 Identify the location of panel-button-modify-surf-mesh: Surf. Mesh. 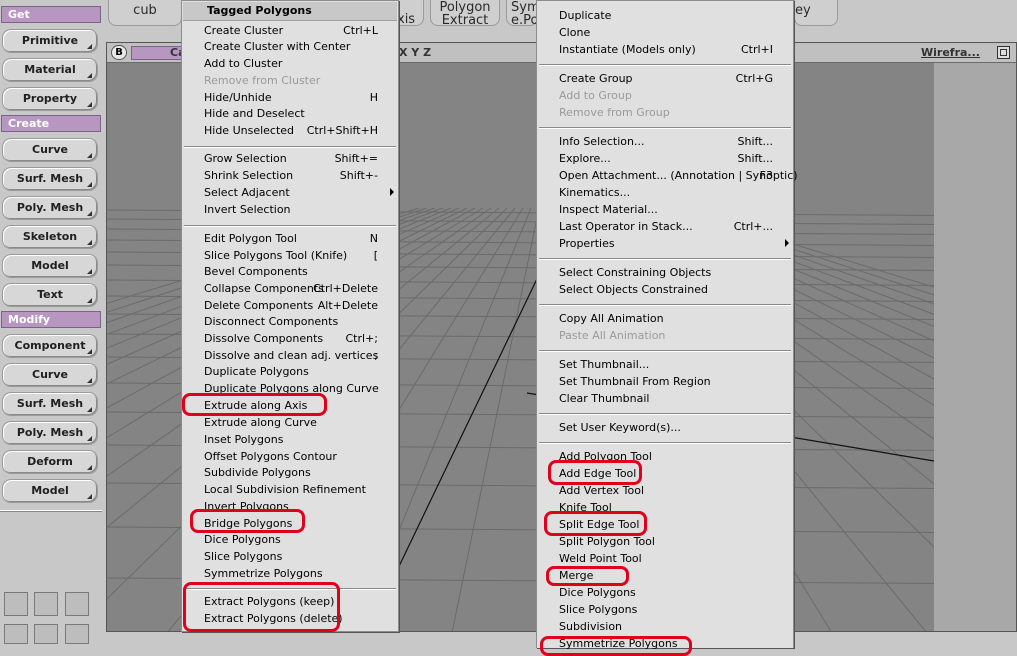
(50, 404).